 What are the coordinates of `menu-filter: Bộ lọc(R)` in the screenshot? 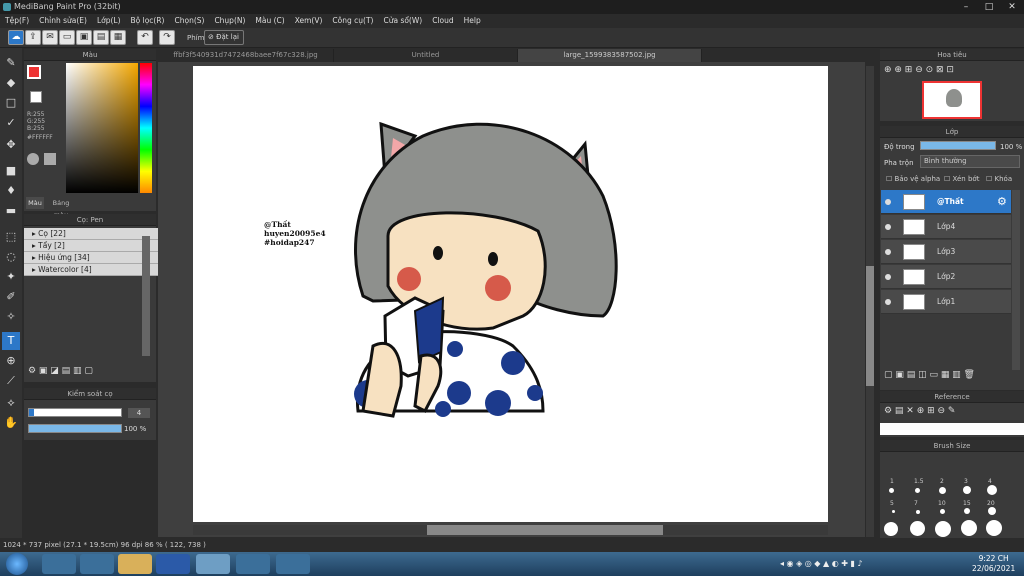 It's located at (148, 21).